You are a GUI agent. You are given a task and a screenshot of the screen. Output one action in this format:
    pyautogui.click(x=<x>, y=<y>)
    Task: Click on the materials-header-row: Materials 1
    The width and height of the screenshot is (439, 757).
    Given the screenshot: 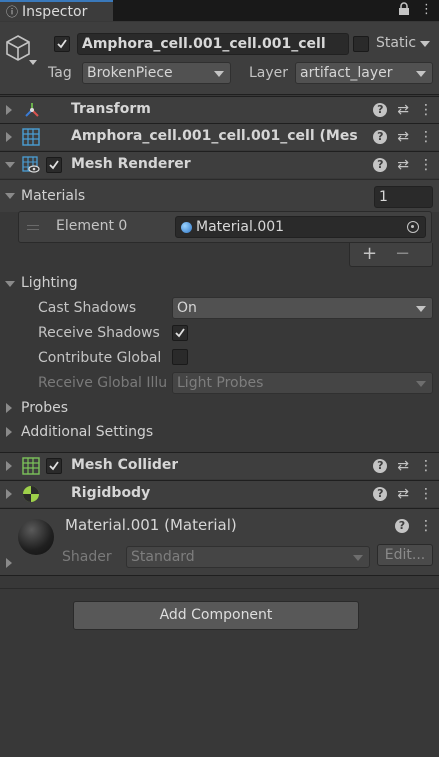 What is the action you would take?
    pyautogui.click(x=219, y=195)
    